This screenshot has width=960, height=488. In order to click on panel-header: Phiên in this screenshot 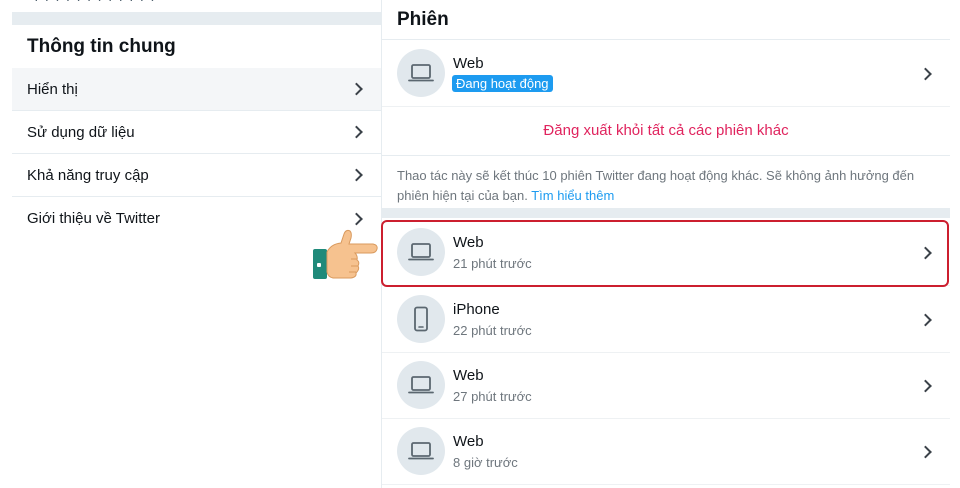, I will do `click(666, 20)`.